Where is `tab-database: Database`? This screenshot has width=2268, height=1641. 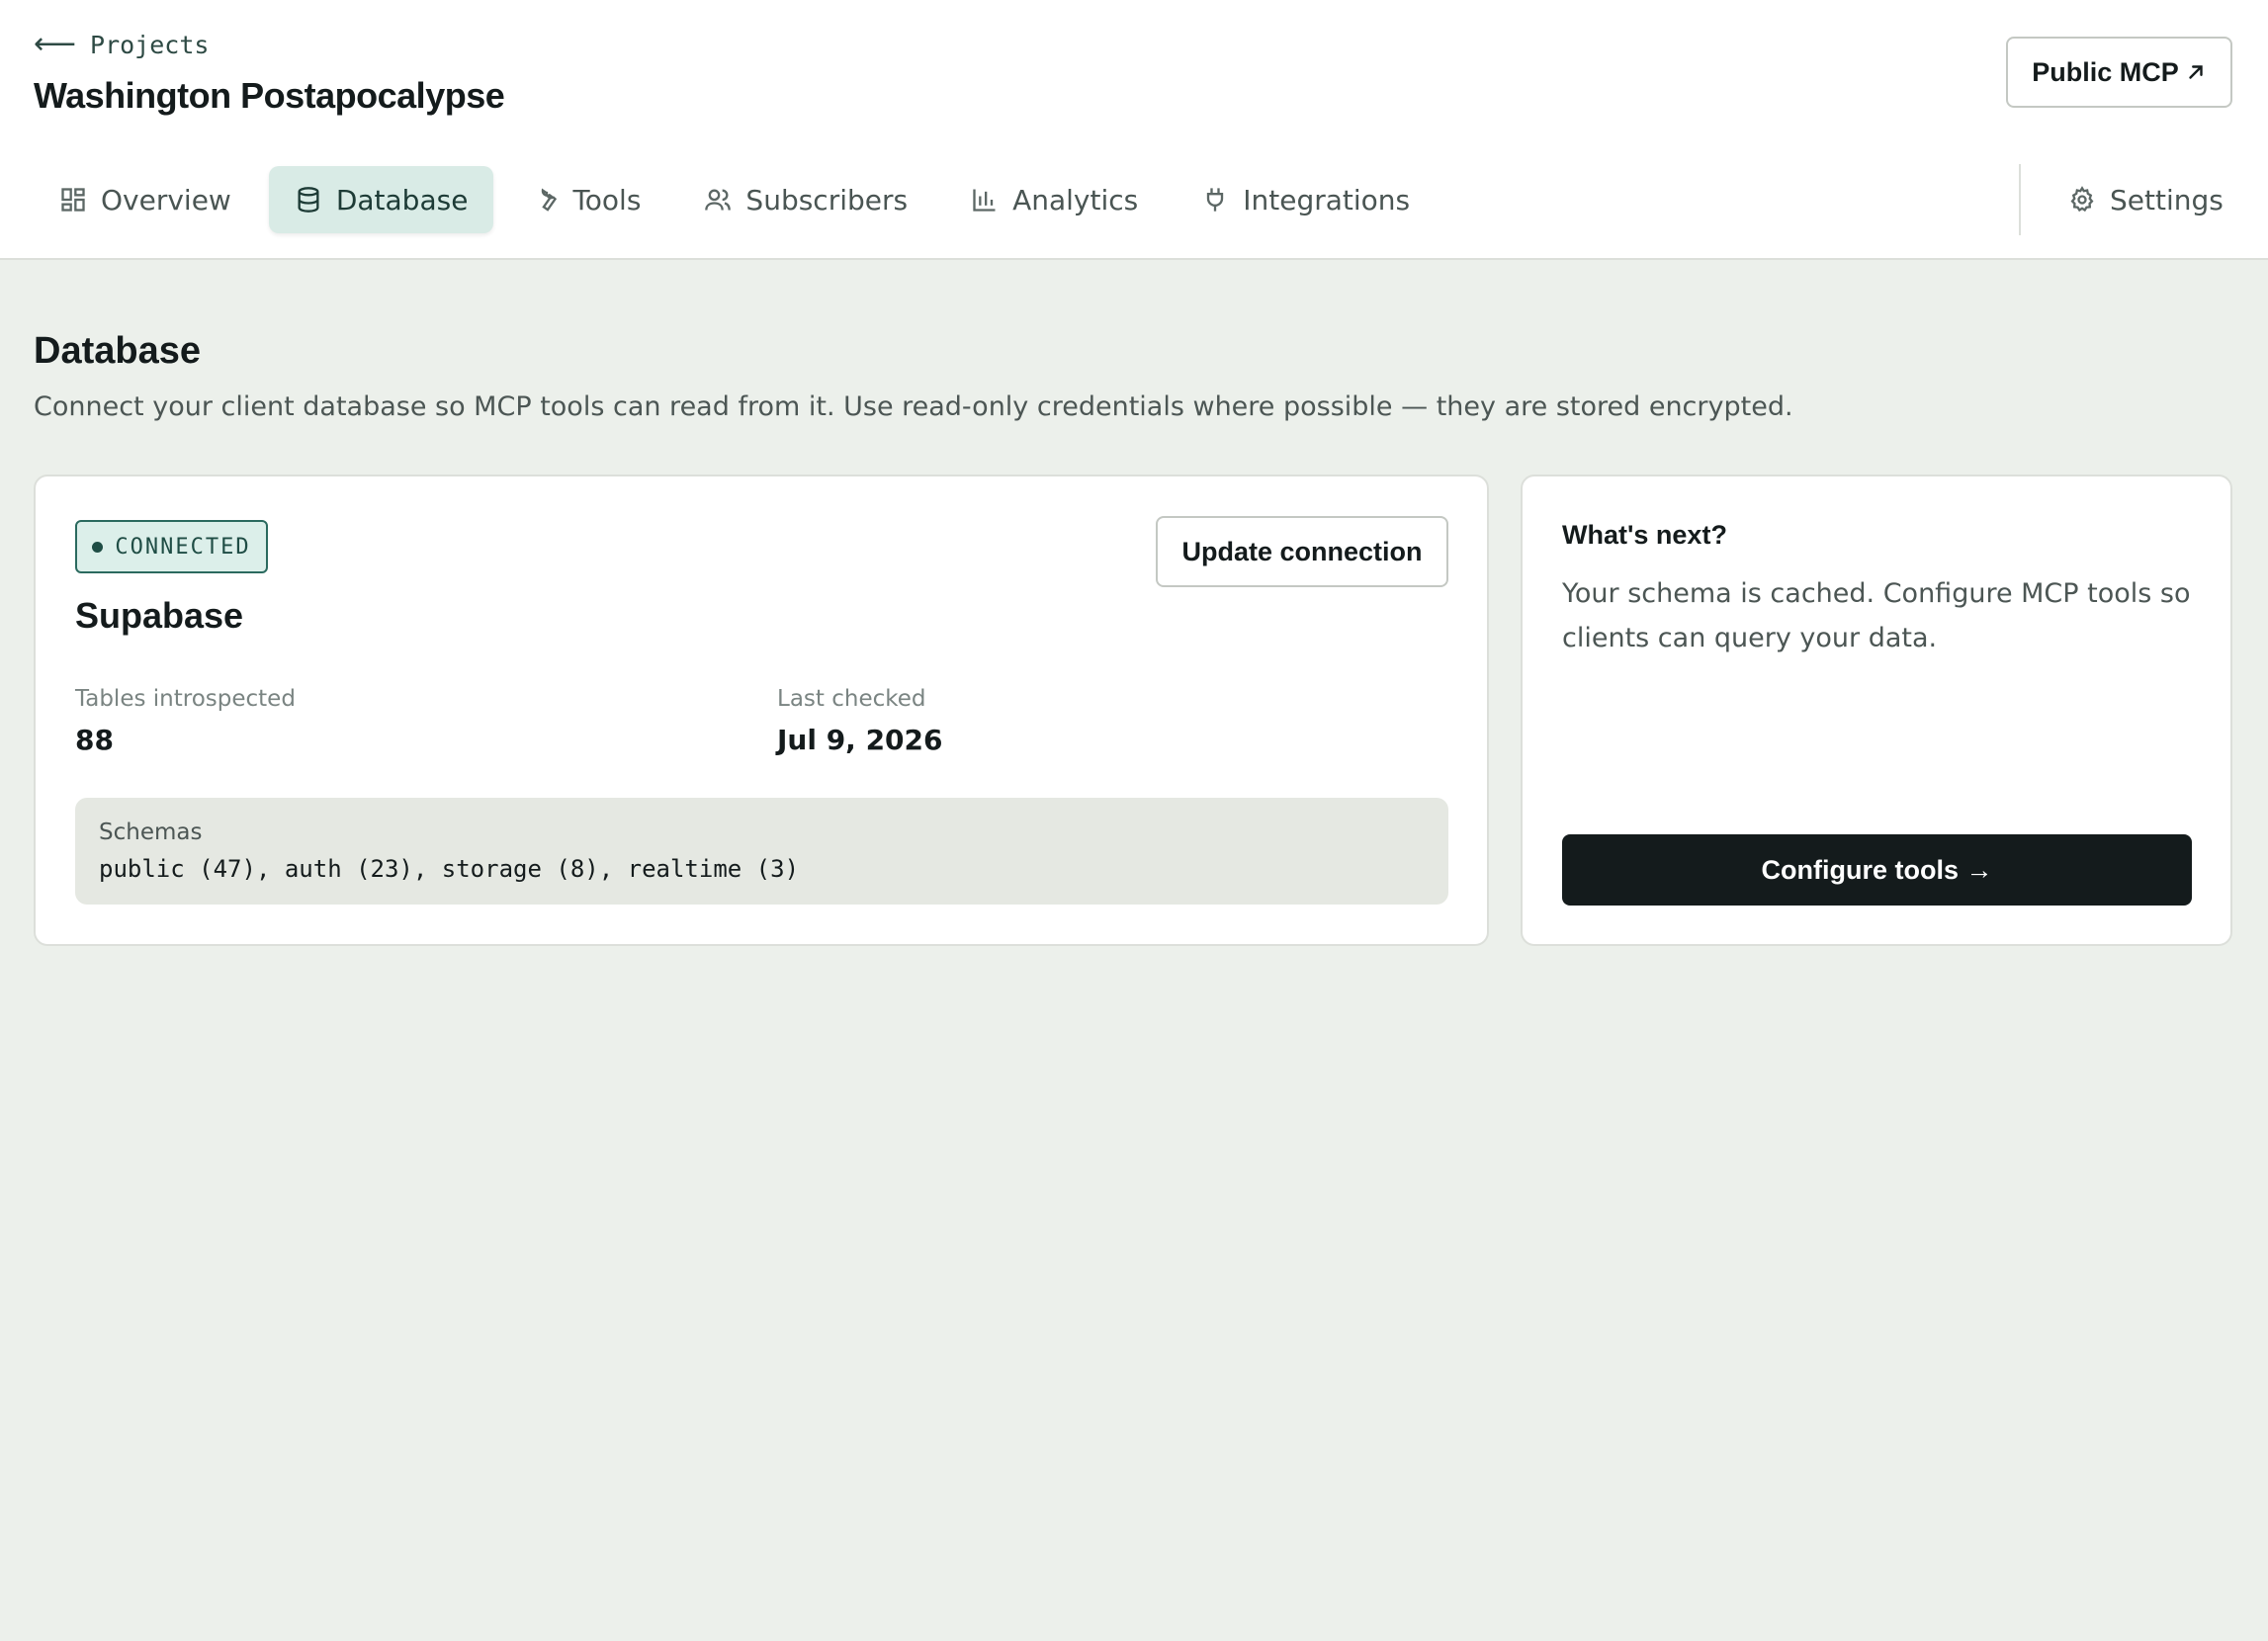
tab-database: Database is located at coordinates (381, 200).